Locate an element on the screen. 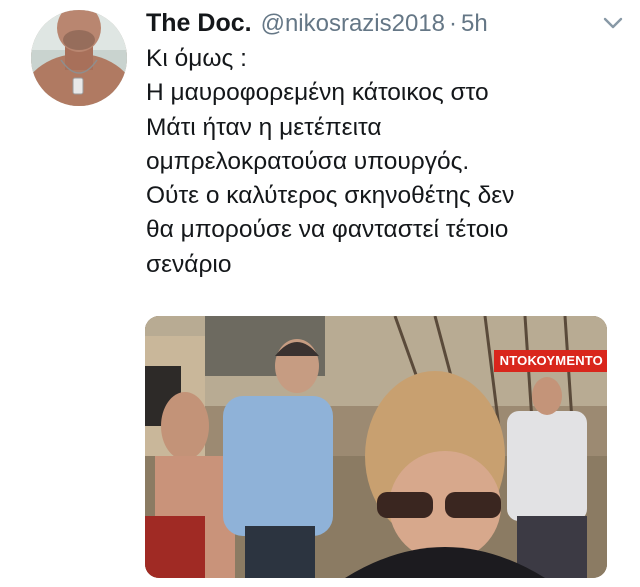 The image size is (640, 587). avatar-photo is located at coordinates (79, 58).